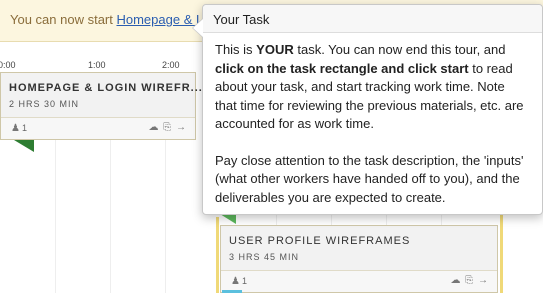  Describe the element at coordinates (399, 49) in the screenshot. I see `p1-text: task. You can now end this tour, and` at that location.